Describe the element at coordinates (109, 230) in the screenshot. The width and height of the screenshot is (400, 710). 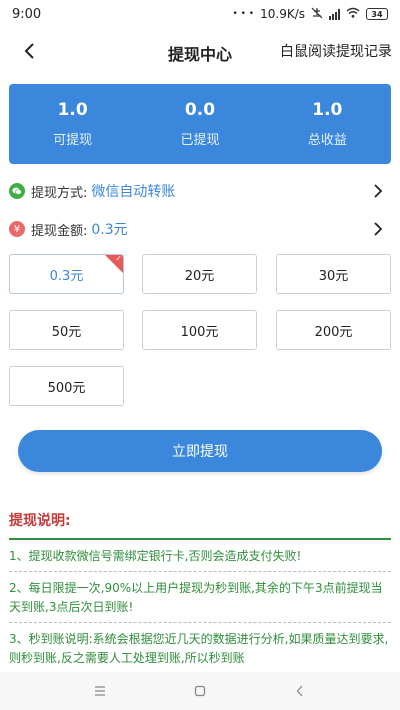
I see `withdraw-amount-value: 0.3元` at that location.